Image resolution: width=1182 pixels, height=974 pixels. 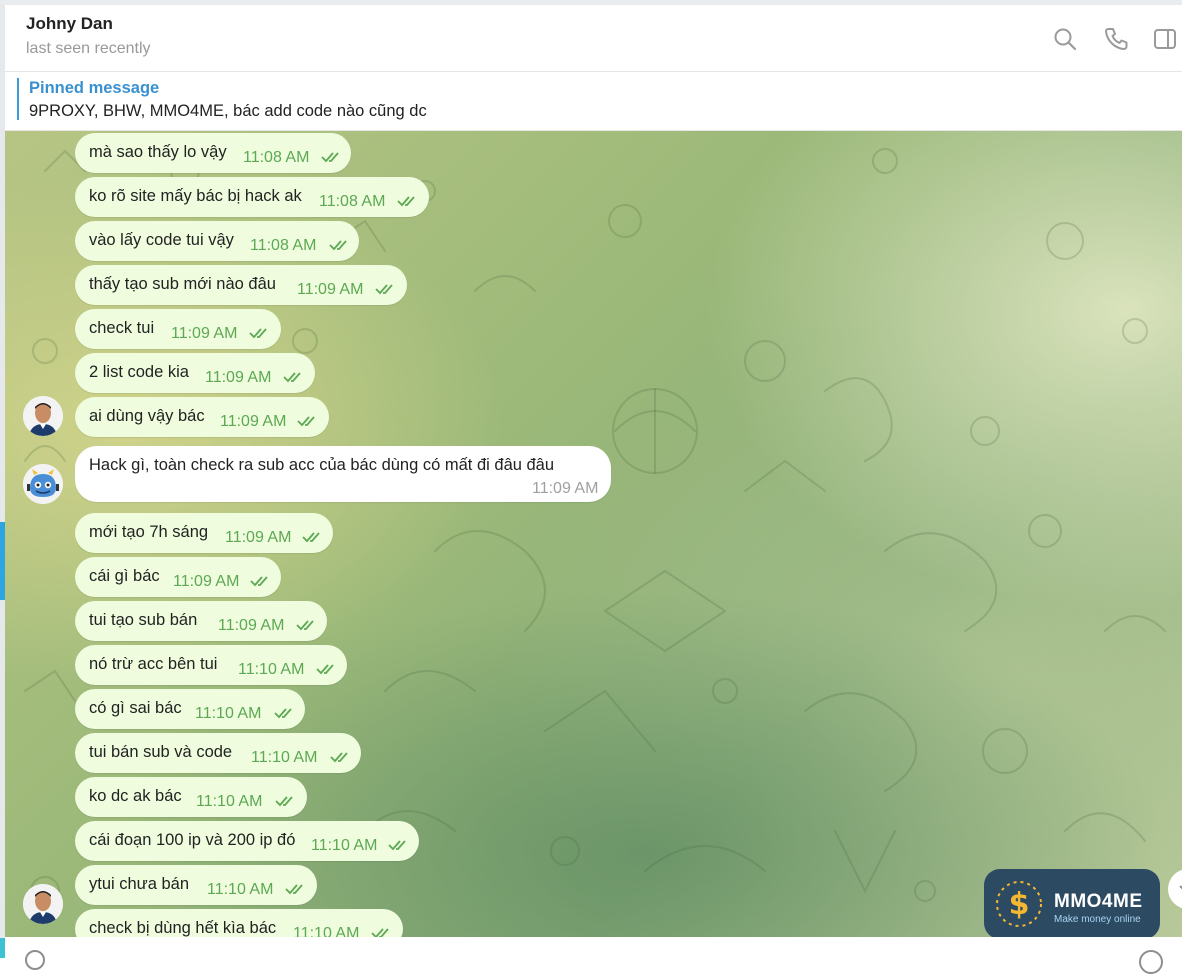 I want to click on dollar-coin-icon: $, so click(x=1019, y=904).